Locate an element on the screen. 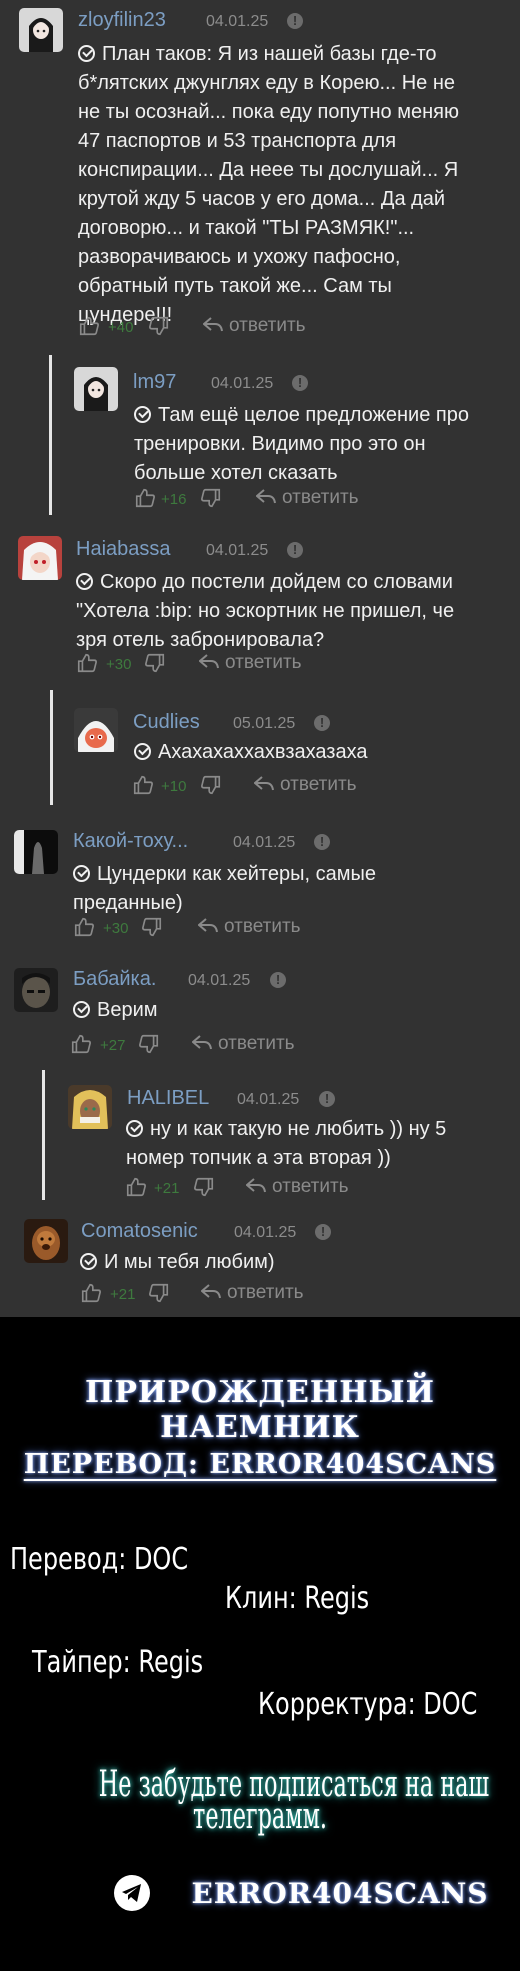  rating-score: +16 is located at coordinates (174, 499).